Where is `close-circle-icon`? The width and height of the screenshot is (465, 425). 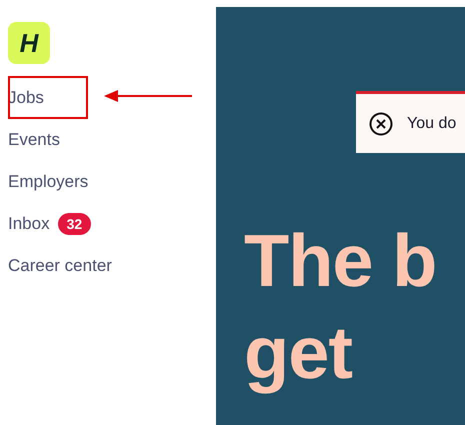
close-circle-icon is located at coordinates (381, 124).